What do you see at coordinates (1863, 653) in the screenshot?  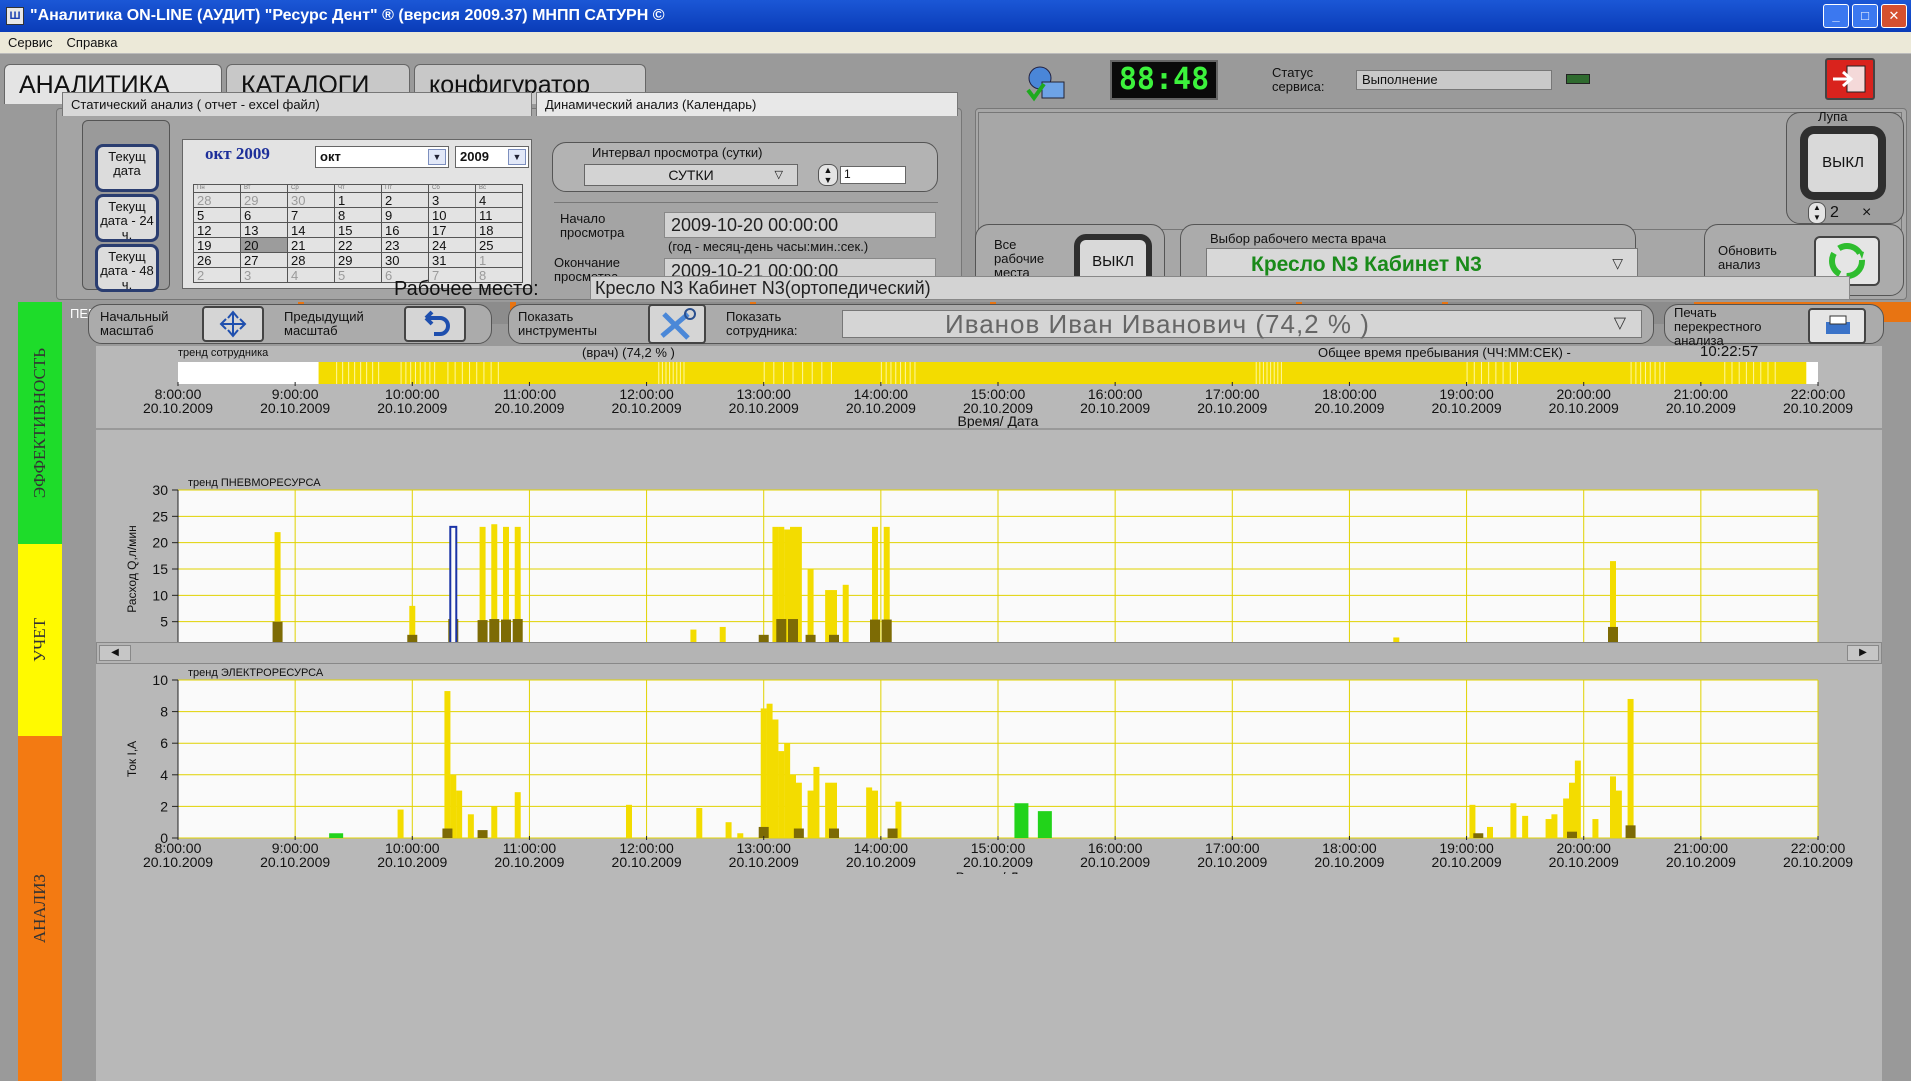 I see `scroll-right-icon: ▶` at bounding box center [1863, 653].